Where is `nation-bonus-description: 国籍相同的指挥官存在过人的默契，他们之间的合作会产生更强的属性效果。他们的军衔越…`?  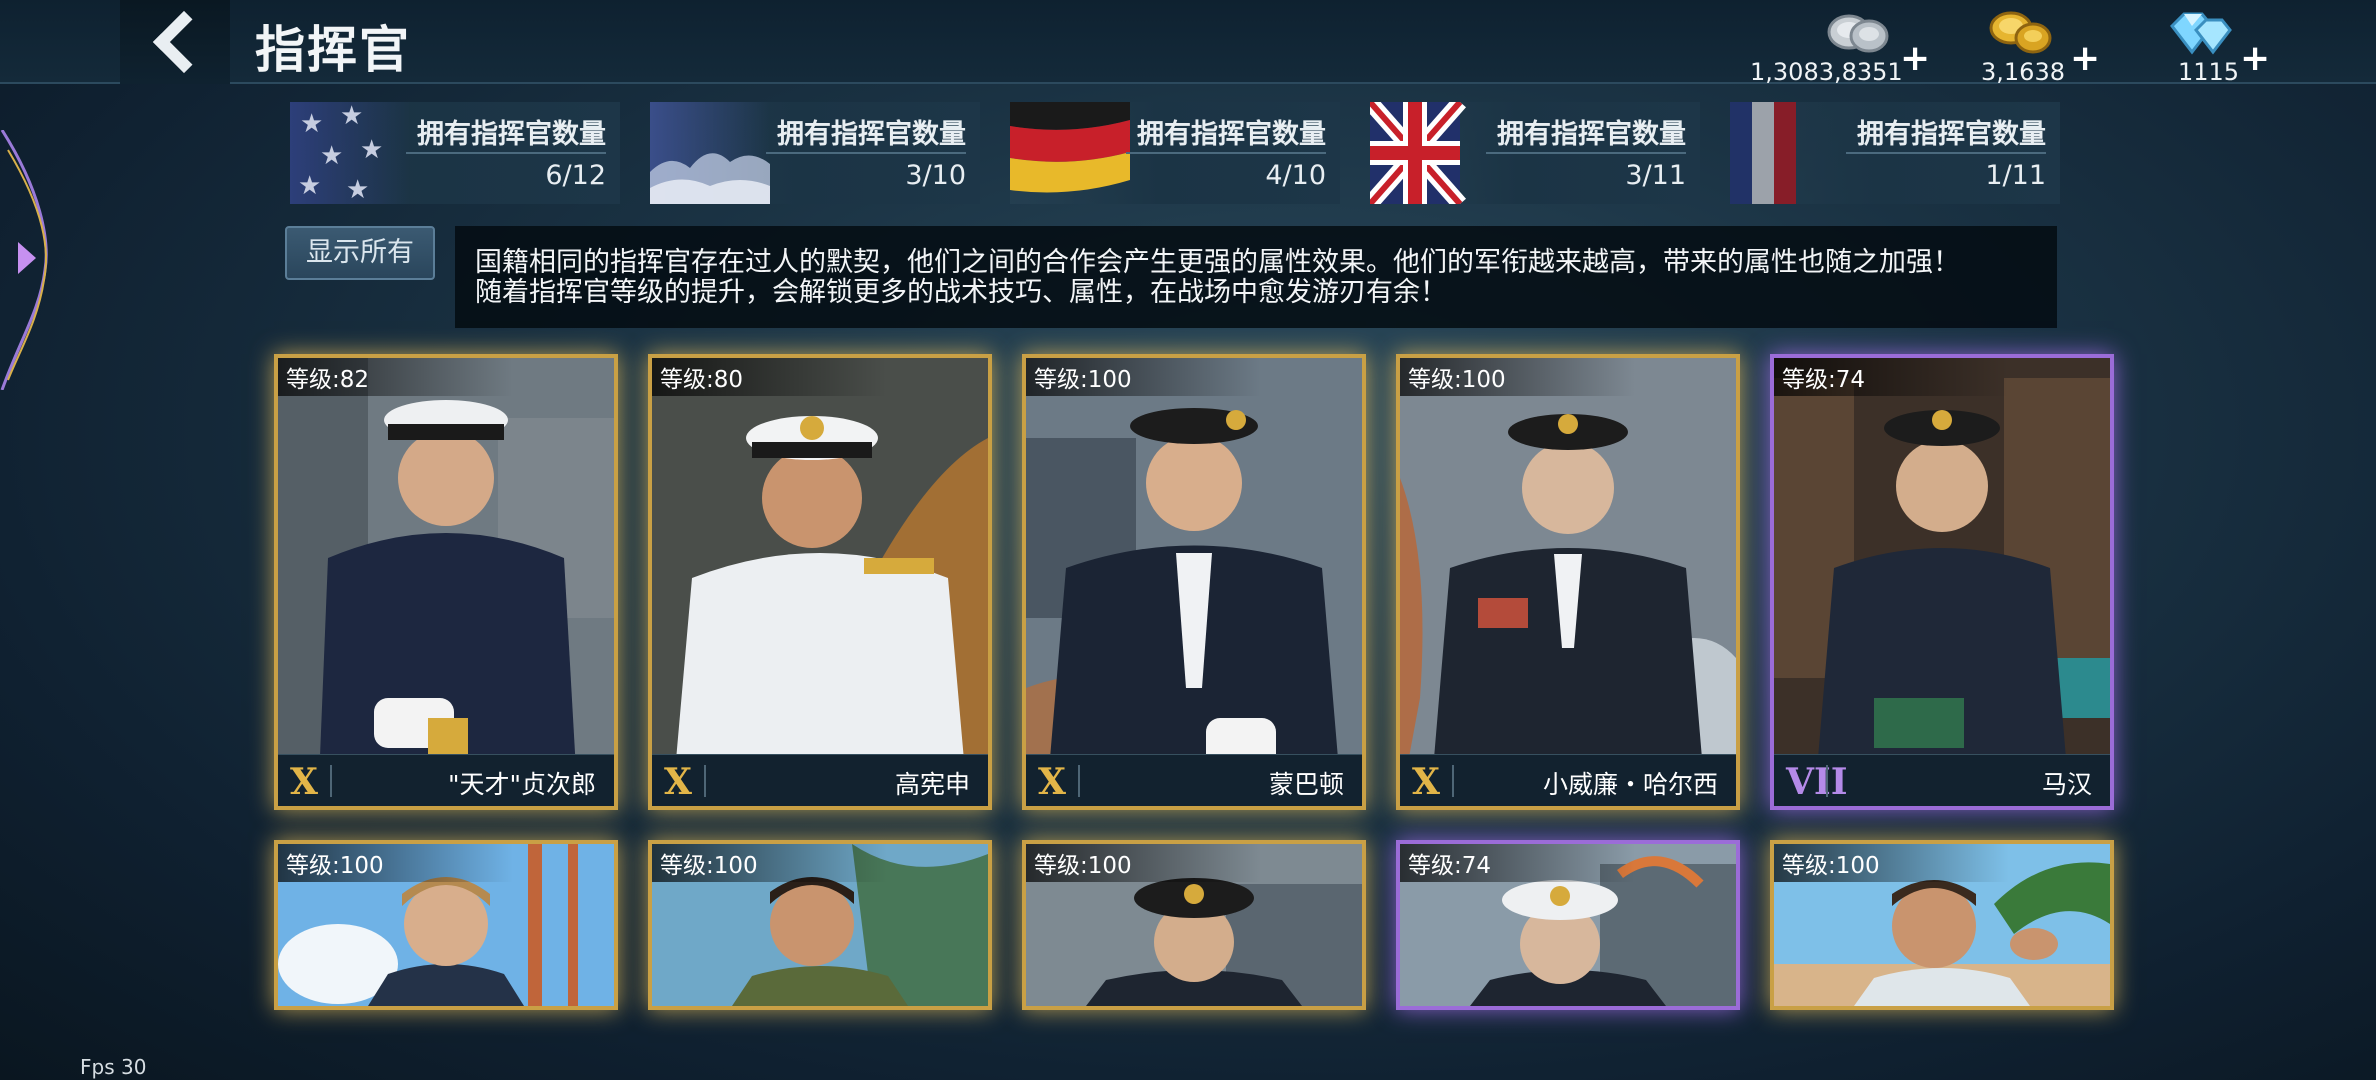 nation-bonus-description: 国籍相同的指挥官存在过人的默契，他们之间的合作会产生更强的属性效果。他们的军衔越… is located at coordinates (1256, 277).